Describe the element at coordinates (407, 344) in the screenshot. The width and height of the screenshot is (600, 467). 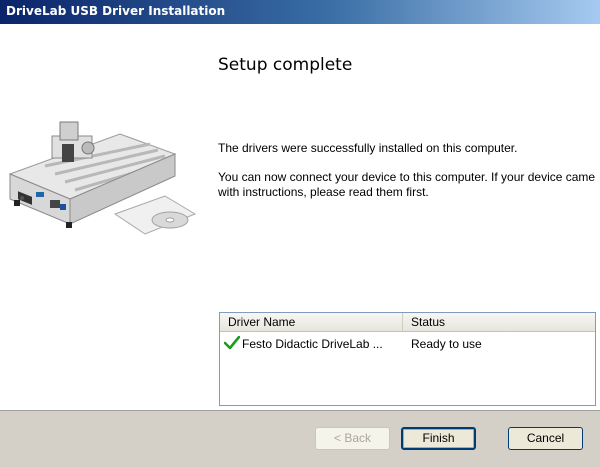
I see `list-item: Festo Didactic DriveLab ... Ready to use` at that location.